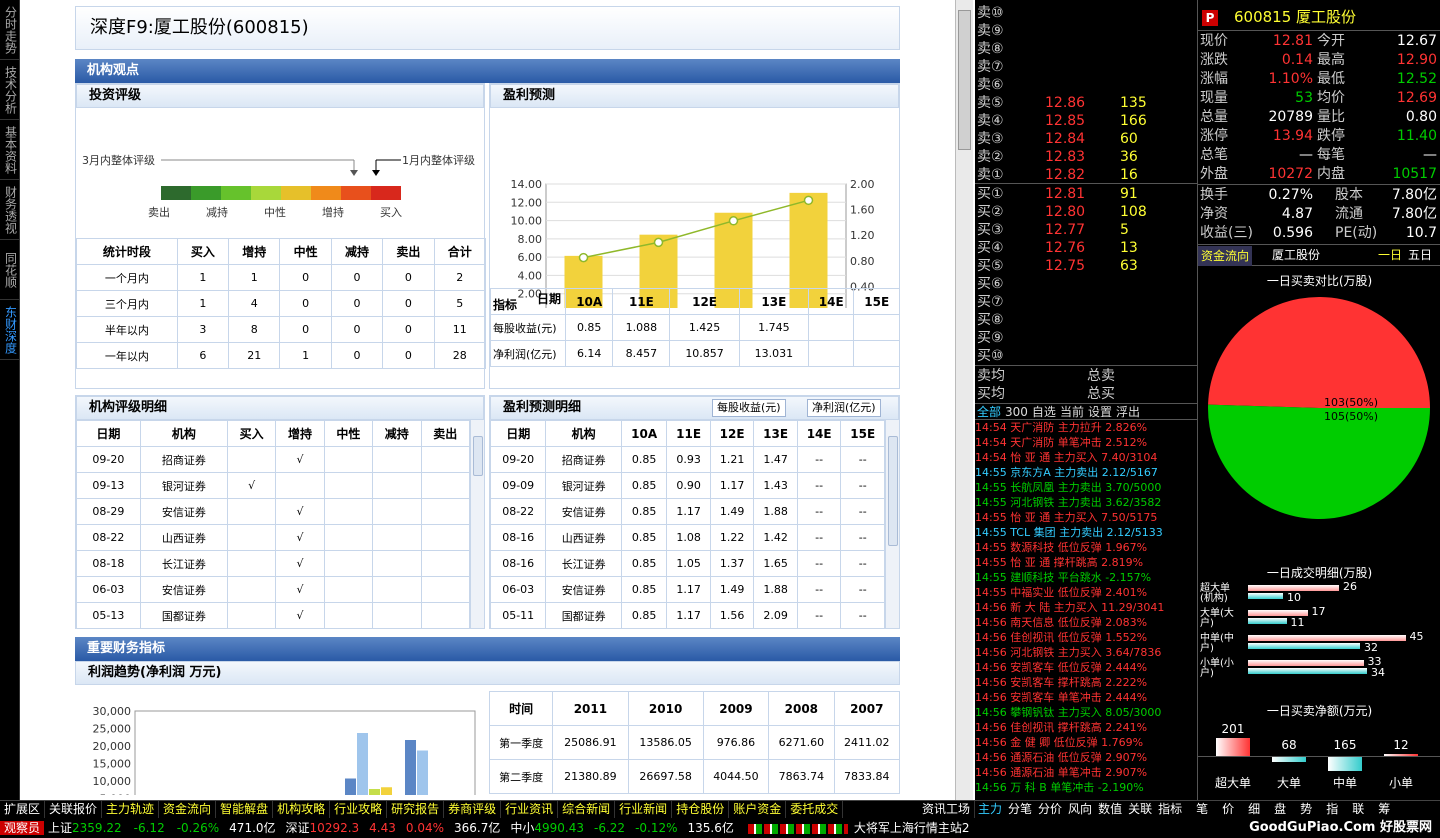 This screenshot has height=838, width=1440. What do you see at coordinates (1280, 809) in the screenshot?
I see `right-fn-tab: 盘` at bounding box center [1280, 809].